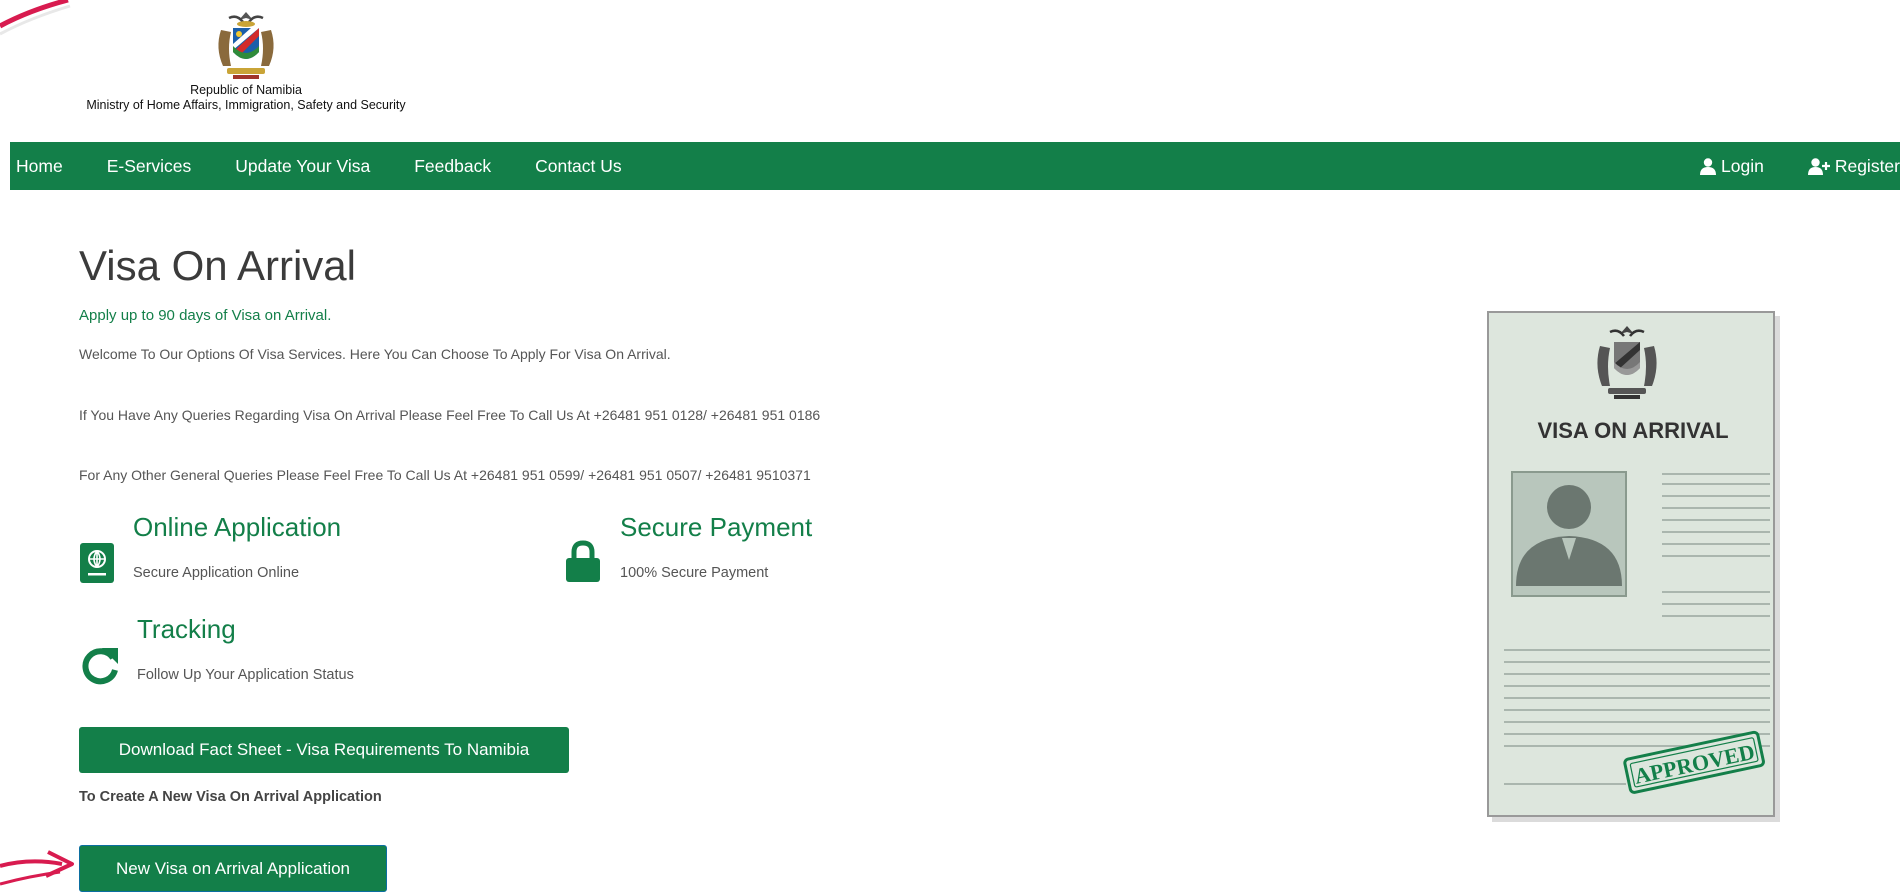 The image size is (1900, 893). What do you see at coordinates (1818, 166) in the screenshot?
I see `user-plus-icon` at bounding box center [1818, 166].